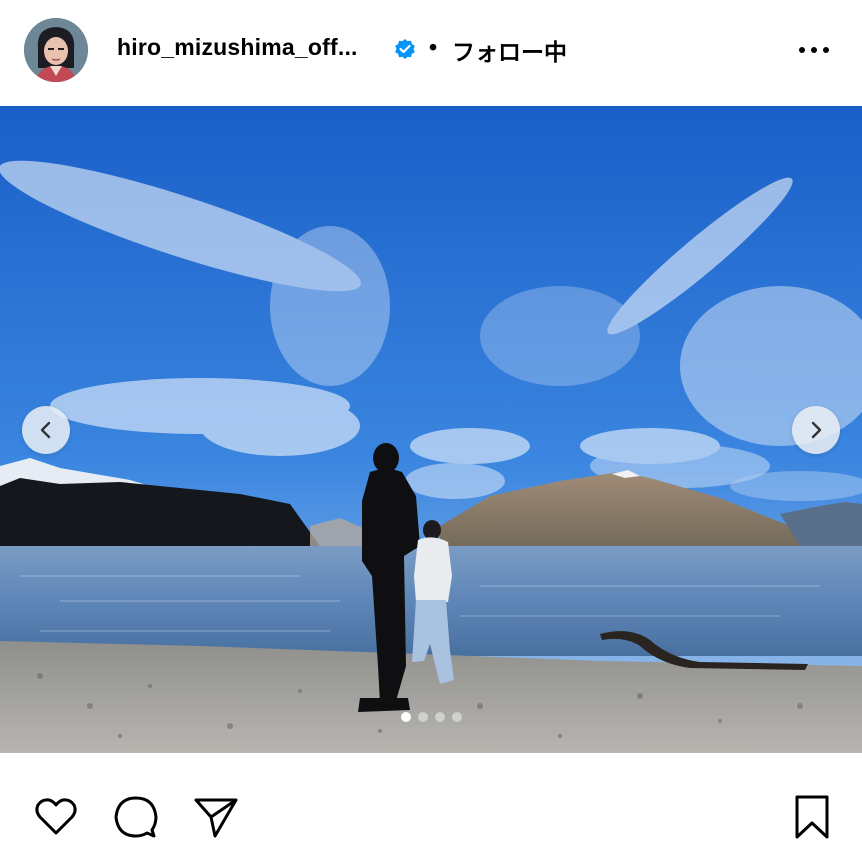 The height and width of the screenshot is (849, 862). What do you see at coordinates (431, 718) in the screenshot?
I see `carousel-indicator` at bounding box center [431, 718].